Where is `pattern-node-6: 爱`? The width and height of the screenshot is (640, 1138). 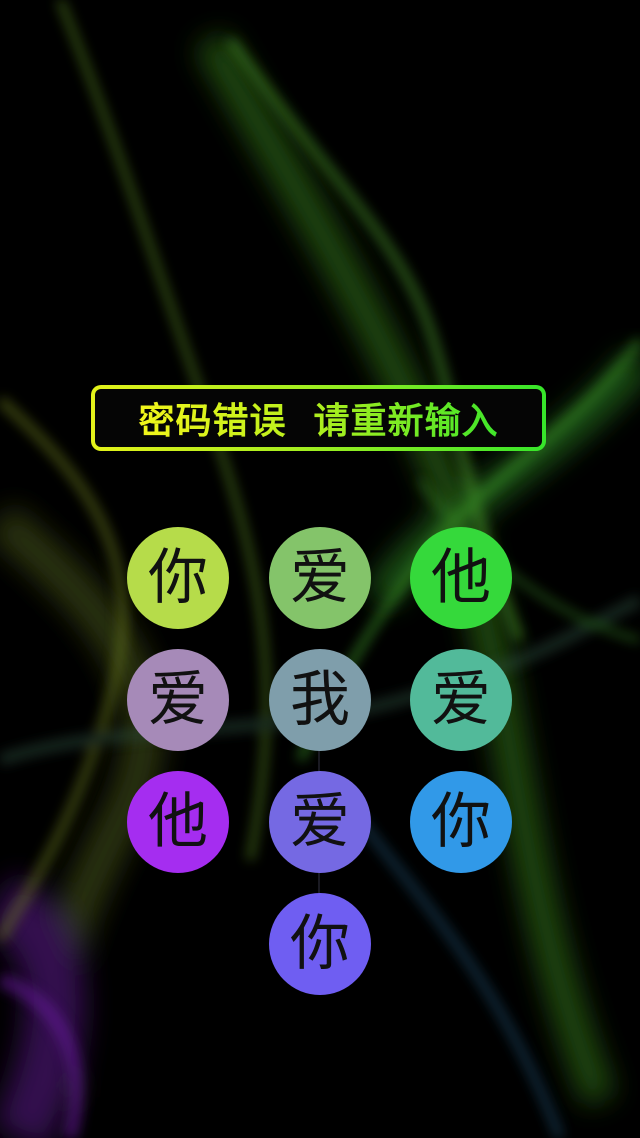 pattern-node-6: 爱 is located at coordinates (461, 700).